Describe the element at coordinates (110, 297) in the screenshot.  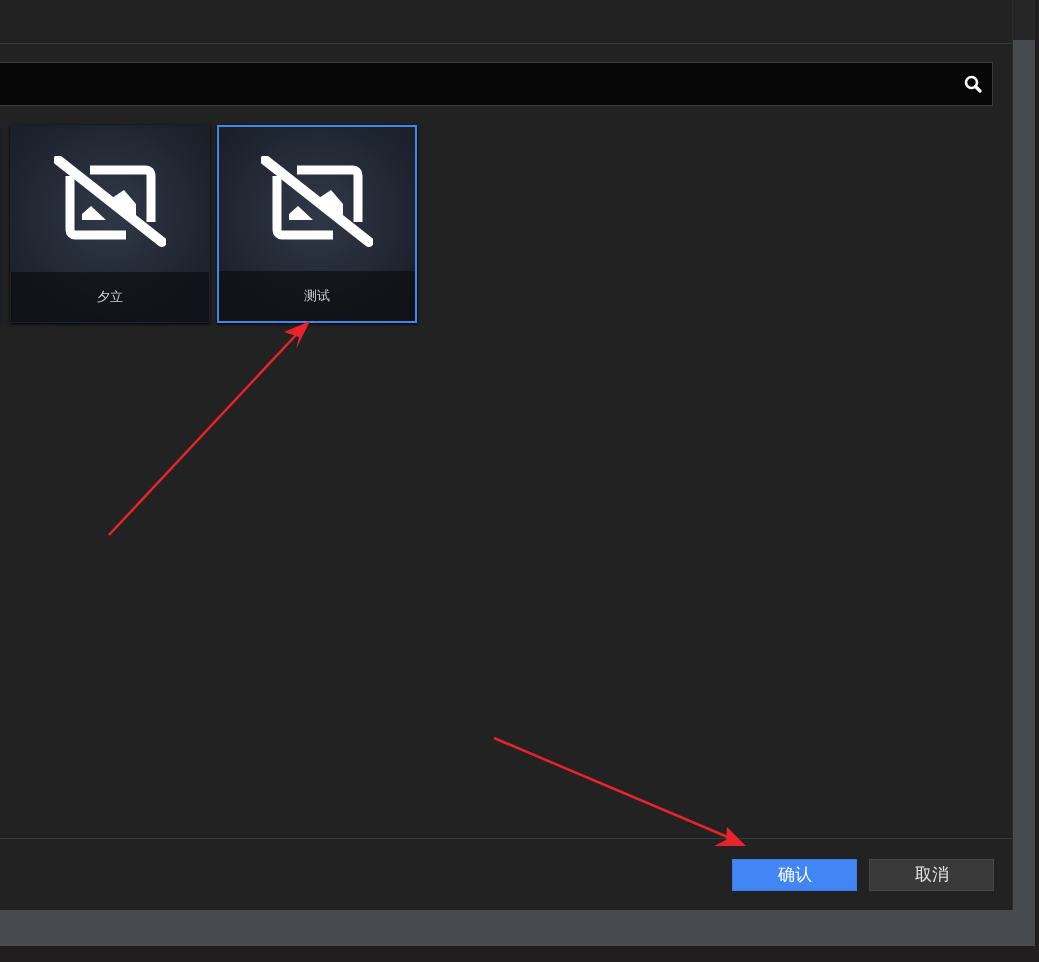
I see `tile-label: 夕立` at that location.